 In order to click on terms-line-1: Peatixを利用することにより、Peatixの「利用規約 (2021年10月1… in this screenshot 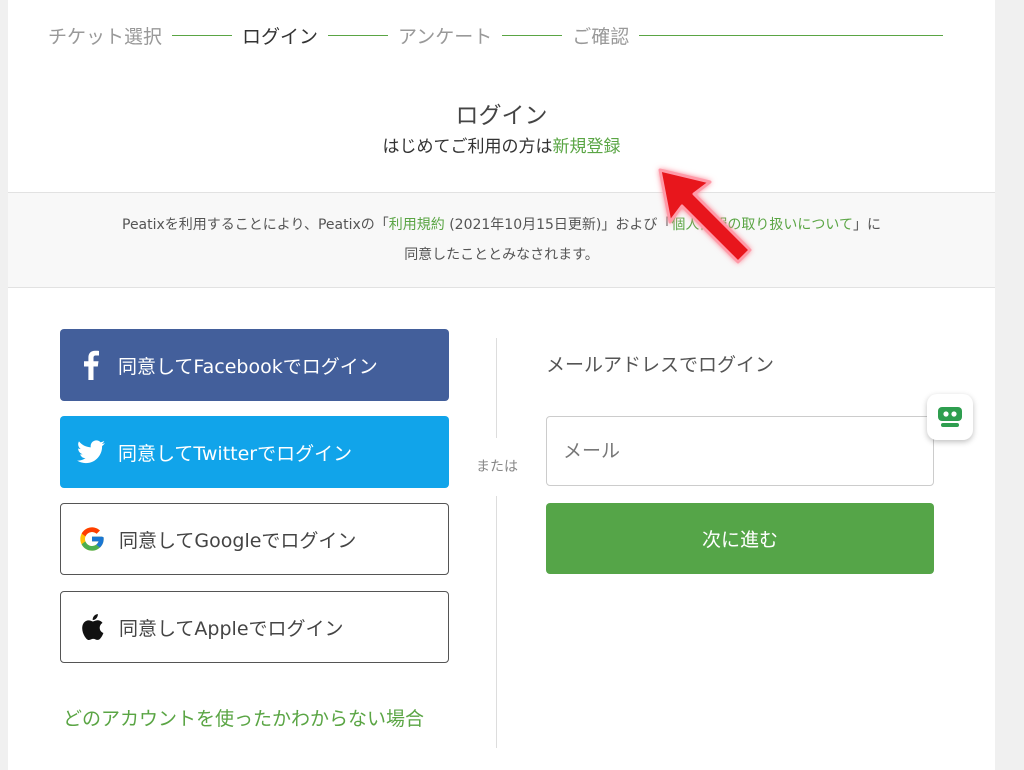, I will do `click(501, 225)`.